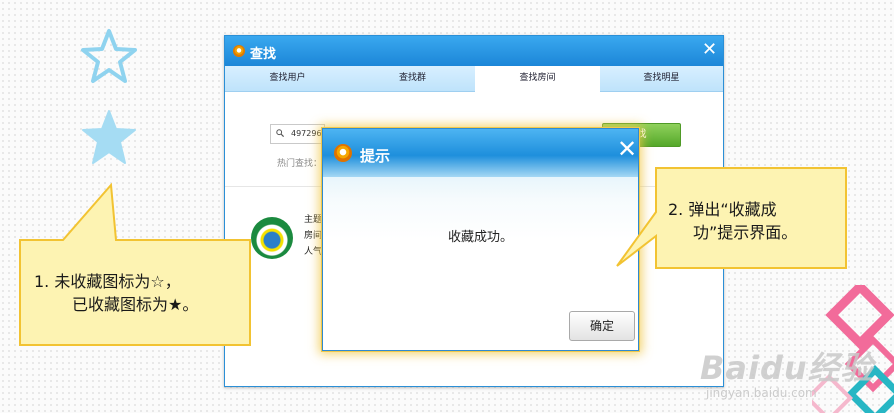 Image resolution: width=894 pixels, height=413 pixels. What do you see at coordinates (745, 232) in the screenshot?
I see `callout-right-line2: 功”提示界面。` at bounding box center [745, 232].